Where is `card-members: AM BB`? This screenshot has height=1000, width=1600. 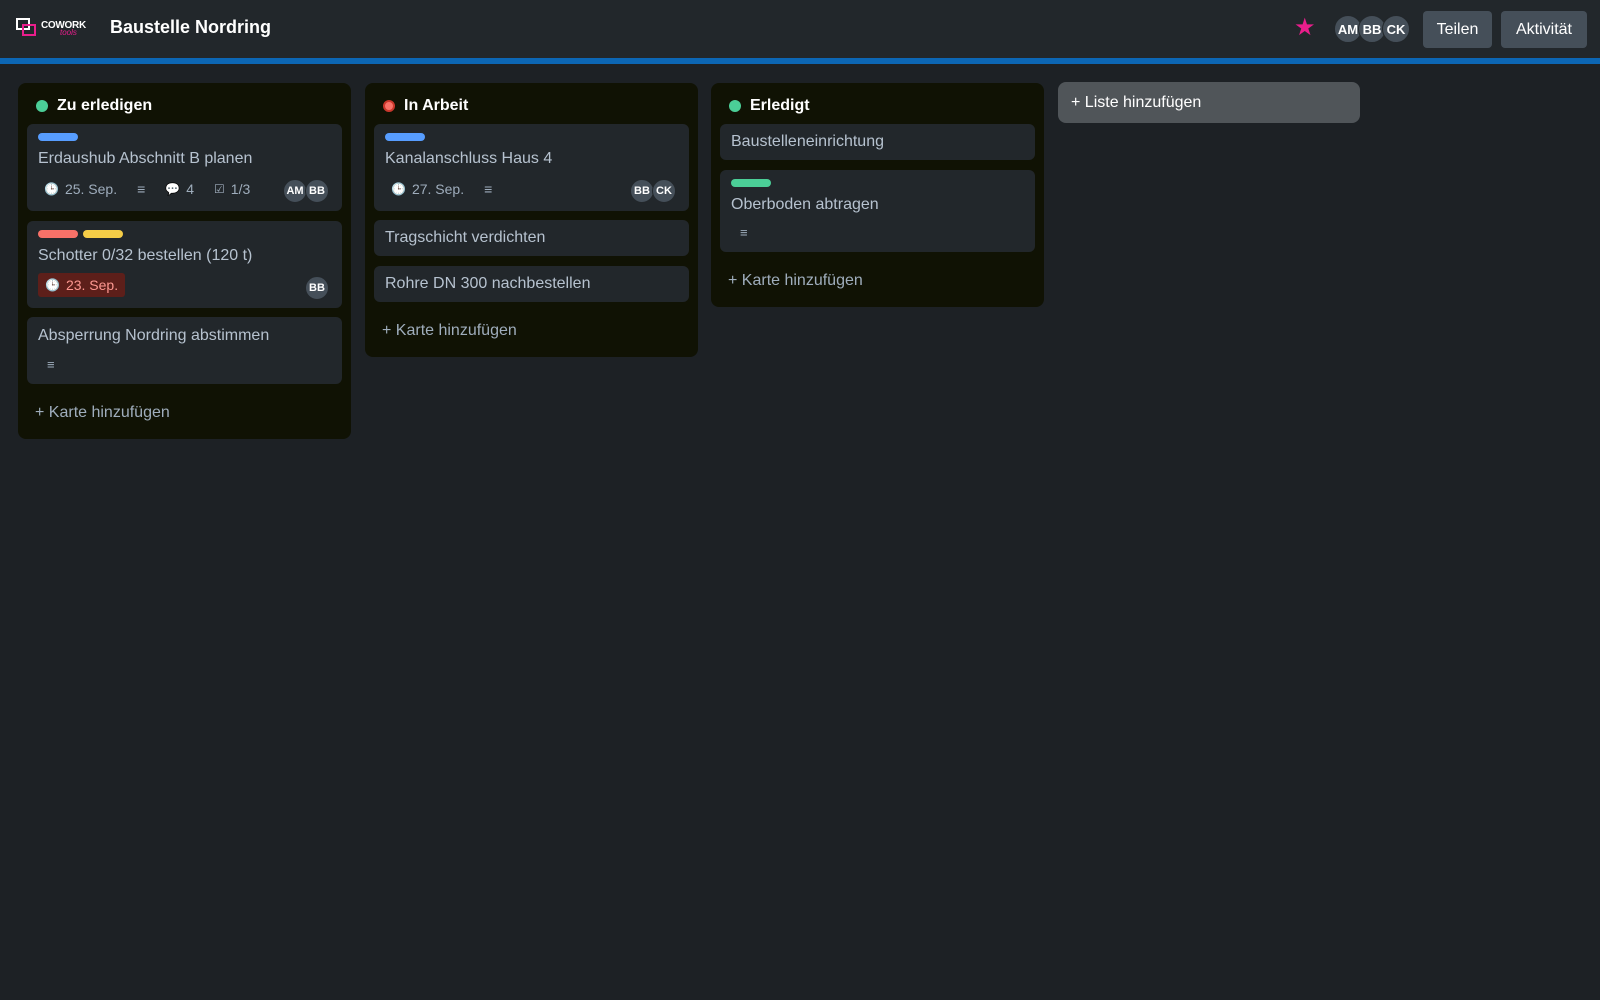 card-members: AM BB is located at coordinates (306, 191).